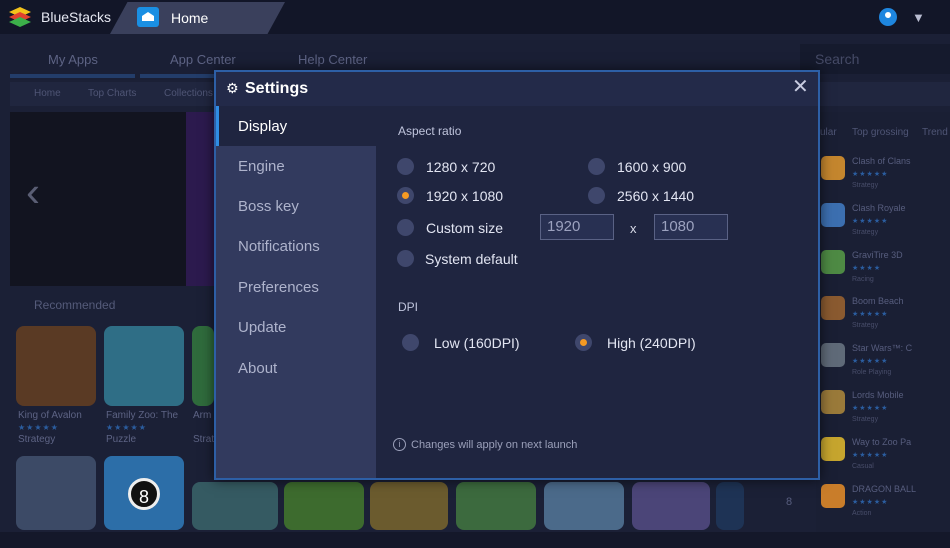  What do you see at coordinates (278, 287) in the screenshot?
I see `sidebar-item-label: Preferences` at bounding box center [278, 287].